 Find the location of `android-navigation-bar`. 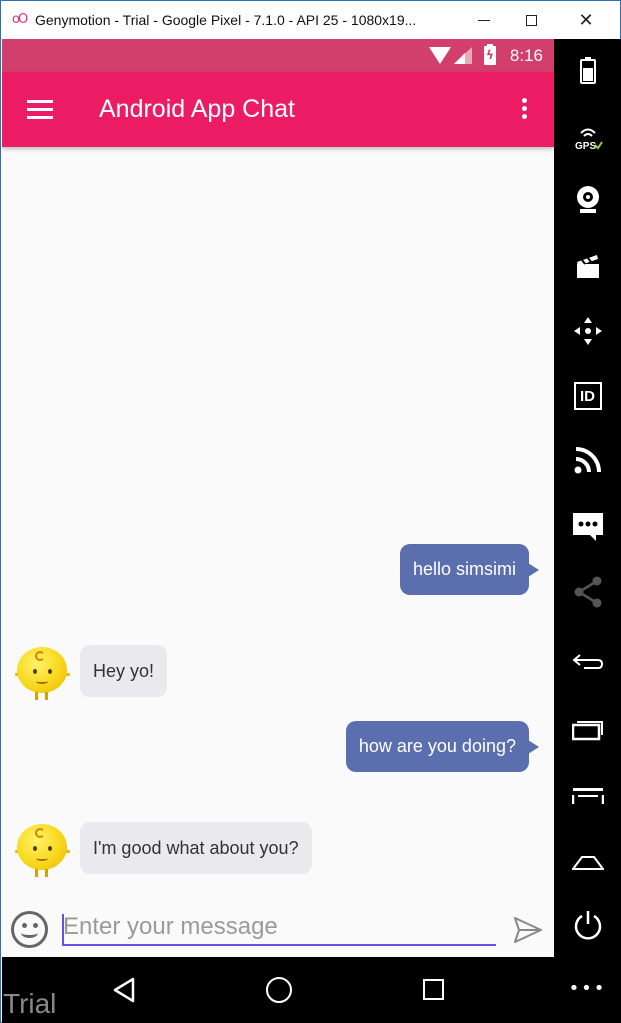

android-navigation-bar is located at coordinates (278, 990).